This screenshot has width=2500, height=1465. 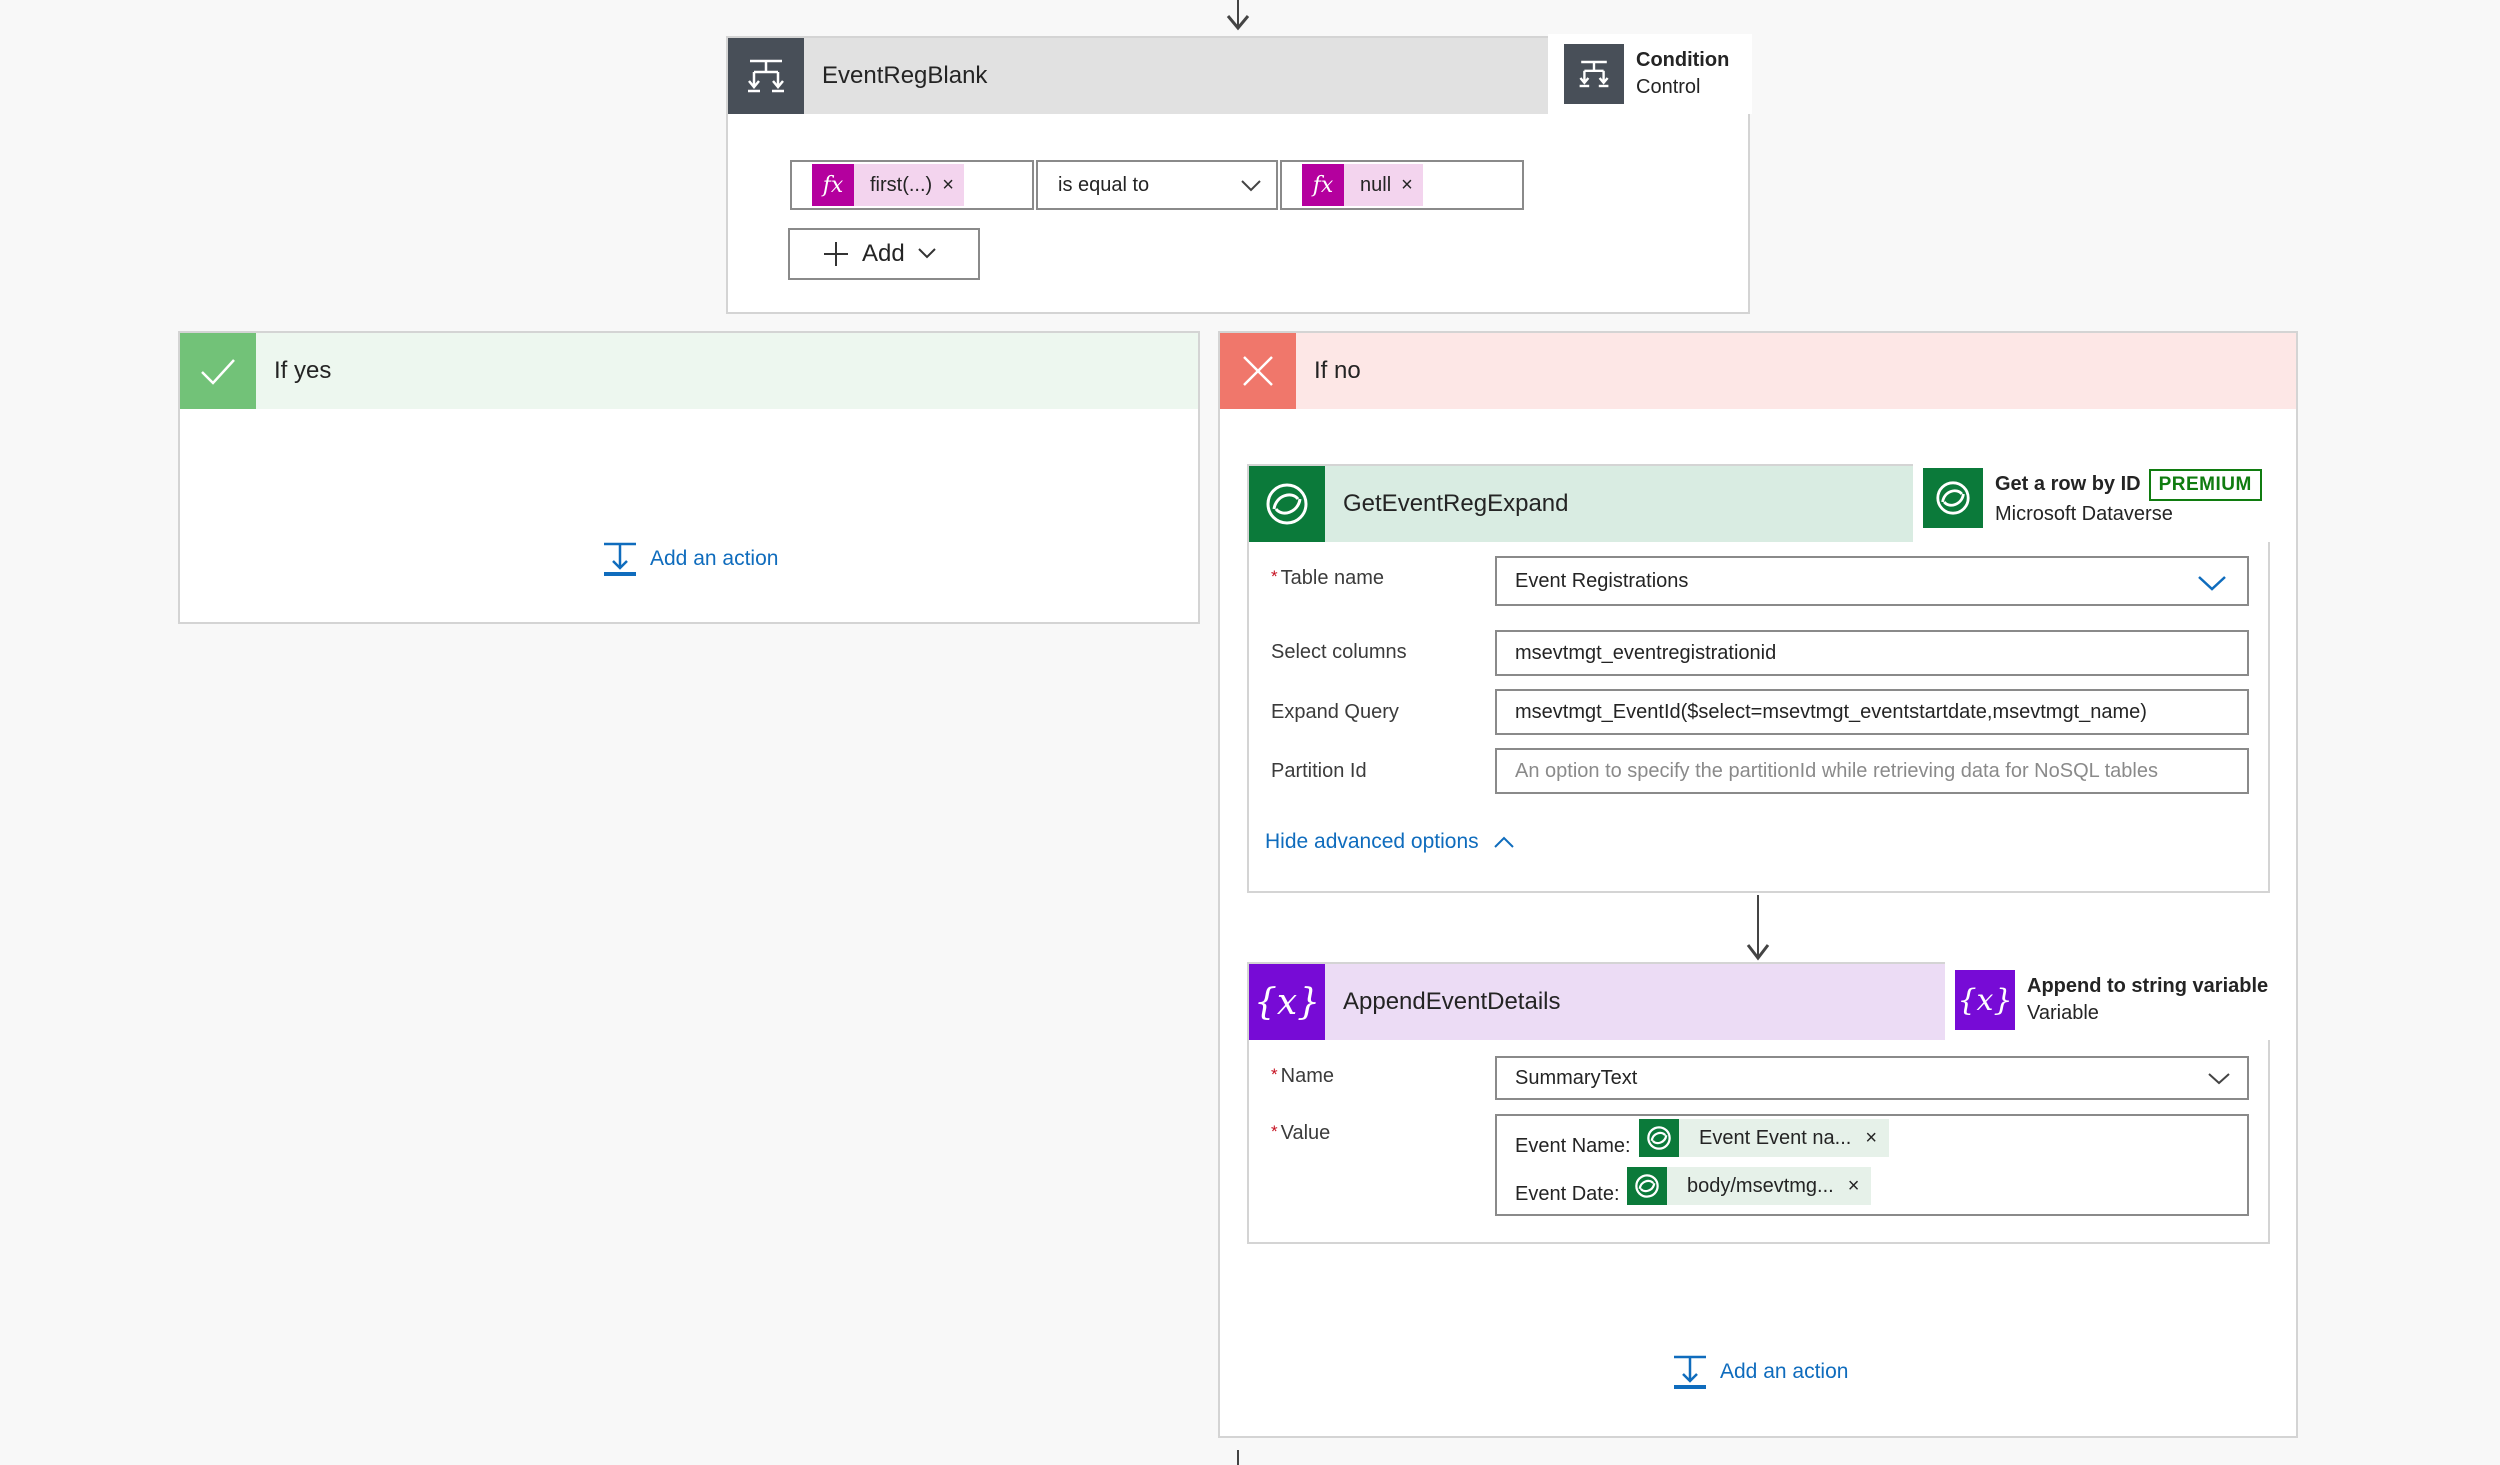 I want to click on condition-badge-title: Condition, so click(x=1683, y=60).